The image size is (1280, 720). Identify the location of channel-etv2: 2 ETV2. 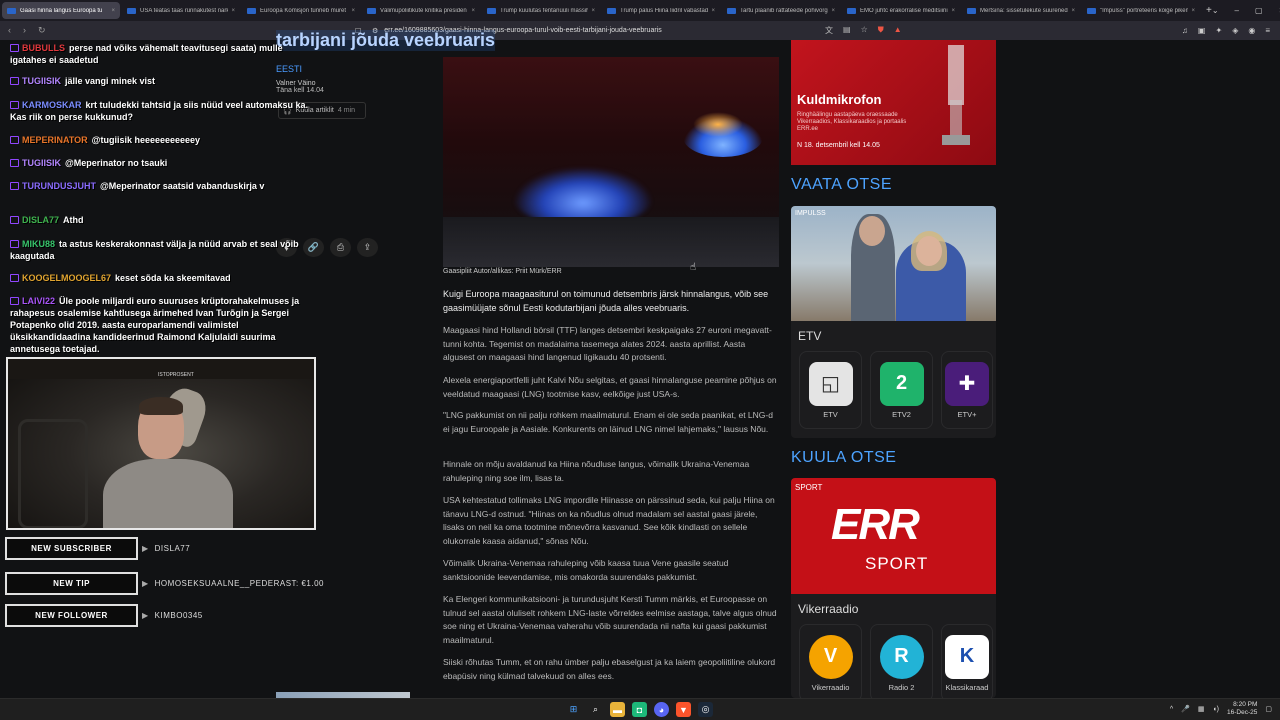
(901, 390).